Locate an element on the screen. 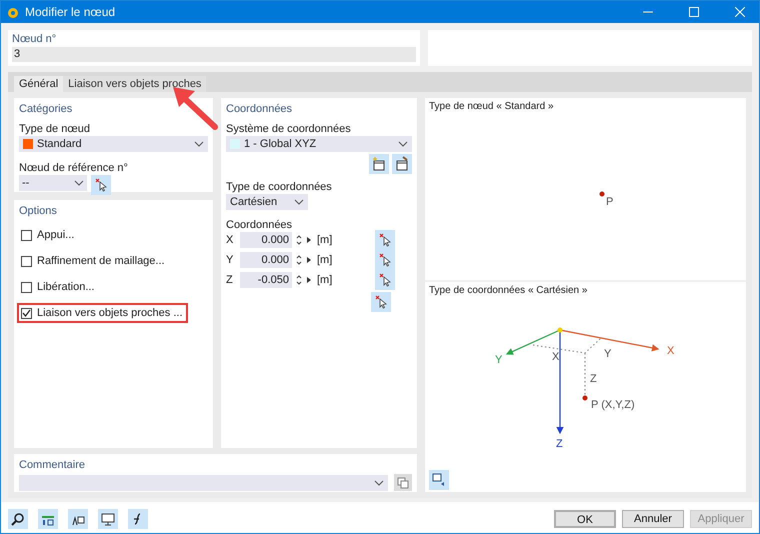 This screenshot has height=534, width=760. color-swatch is located at coordinates (28, 144).